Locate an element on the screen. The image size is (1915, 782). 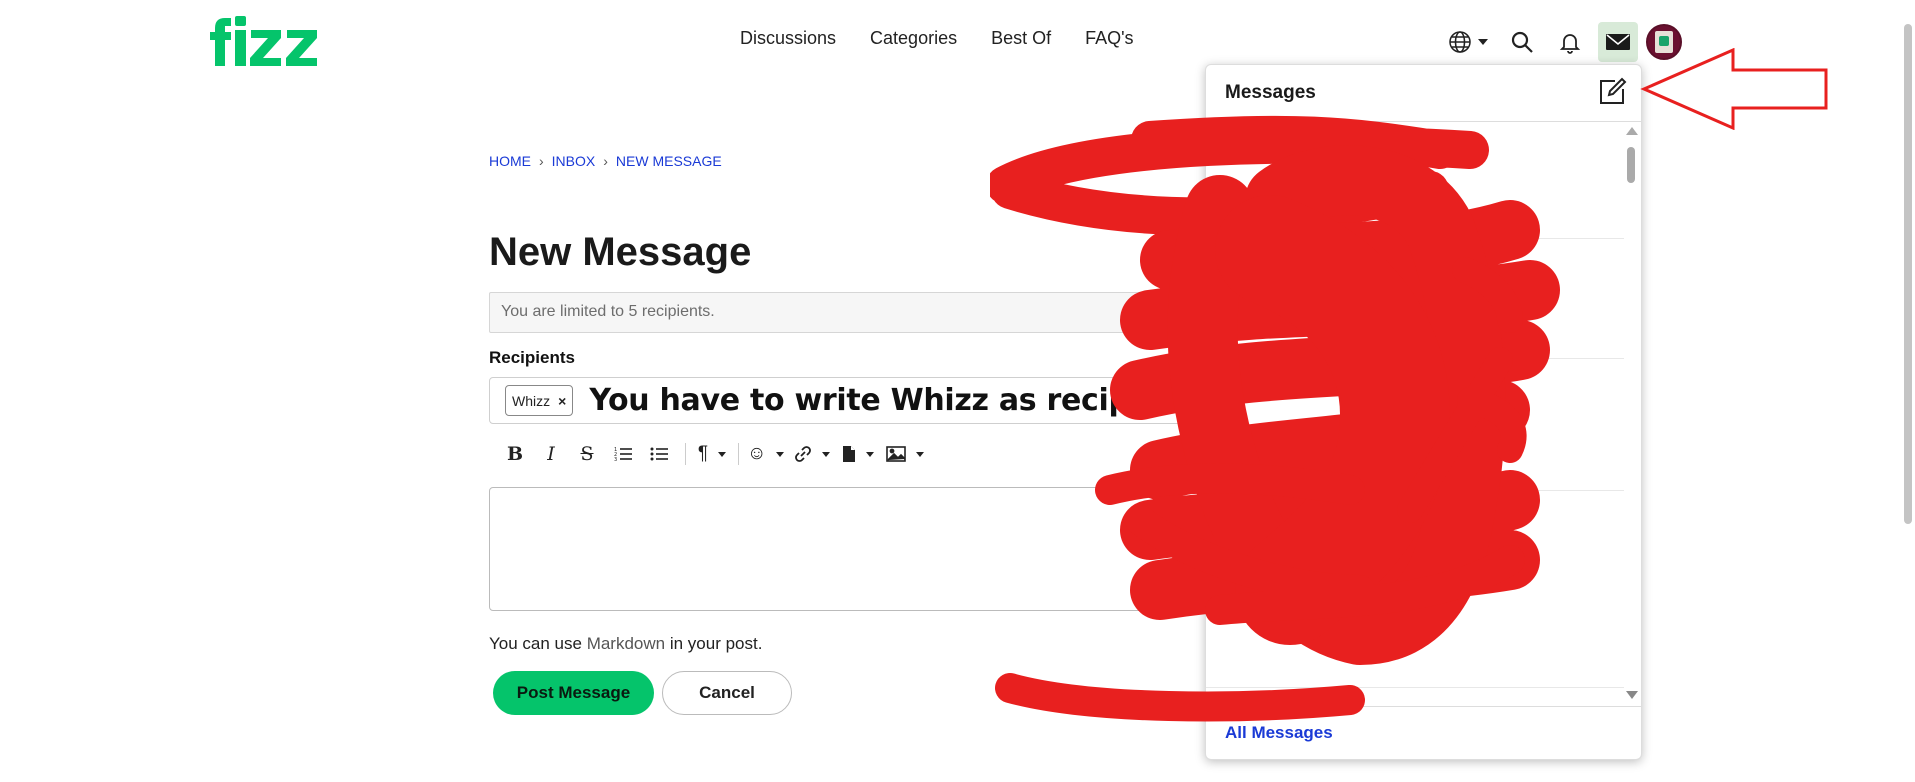
envelope-icon is located at coordinates (1618, 42).